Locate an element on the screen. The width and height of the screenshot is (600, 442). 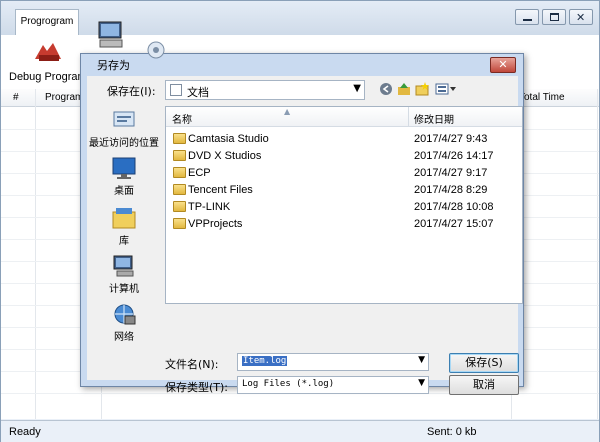
filename-value: Item.log is located at coordinates (265, 361).